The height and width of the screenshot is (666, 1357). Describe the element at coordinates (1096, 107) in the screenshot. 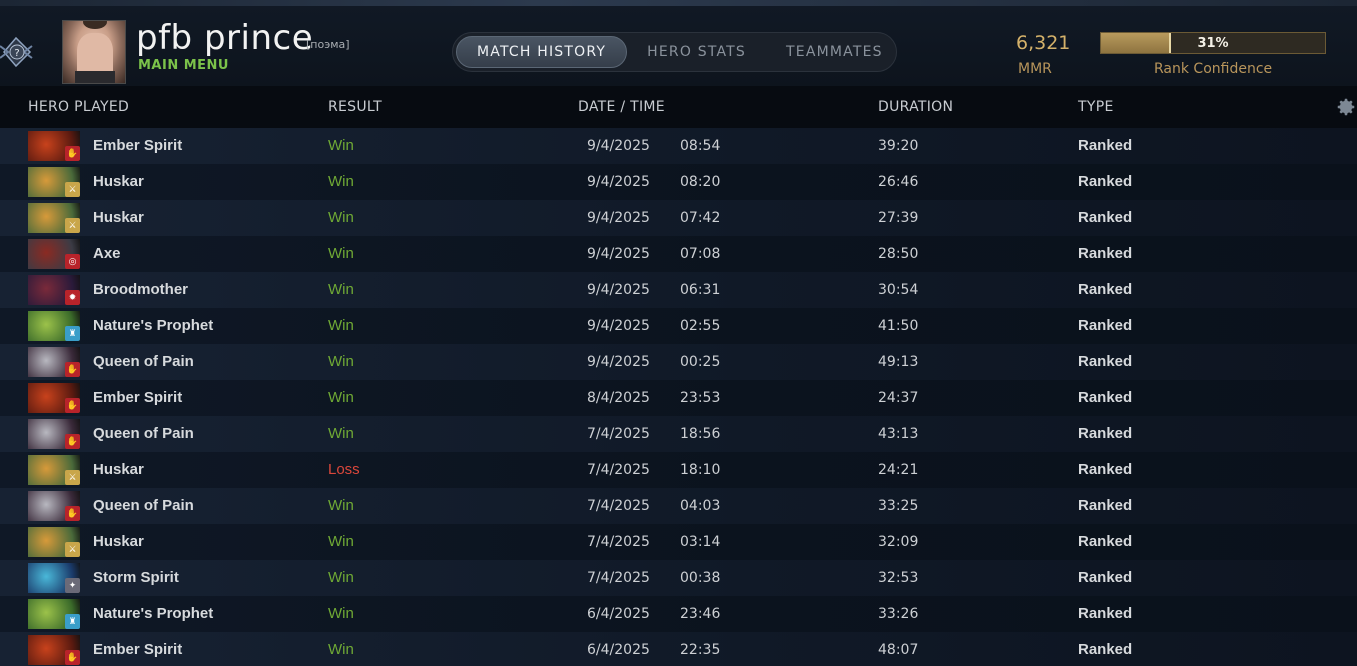

I see `column-type: TYPE` at that location.